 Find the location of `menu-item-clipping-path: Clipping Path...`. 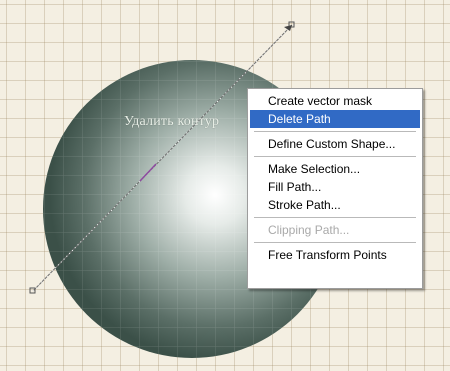

menu-item-clipping-path: Clipping Path... is located at coordinates (309, 230).